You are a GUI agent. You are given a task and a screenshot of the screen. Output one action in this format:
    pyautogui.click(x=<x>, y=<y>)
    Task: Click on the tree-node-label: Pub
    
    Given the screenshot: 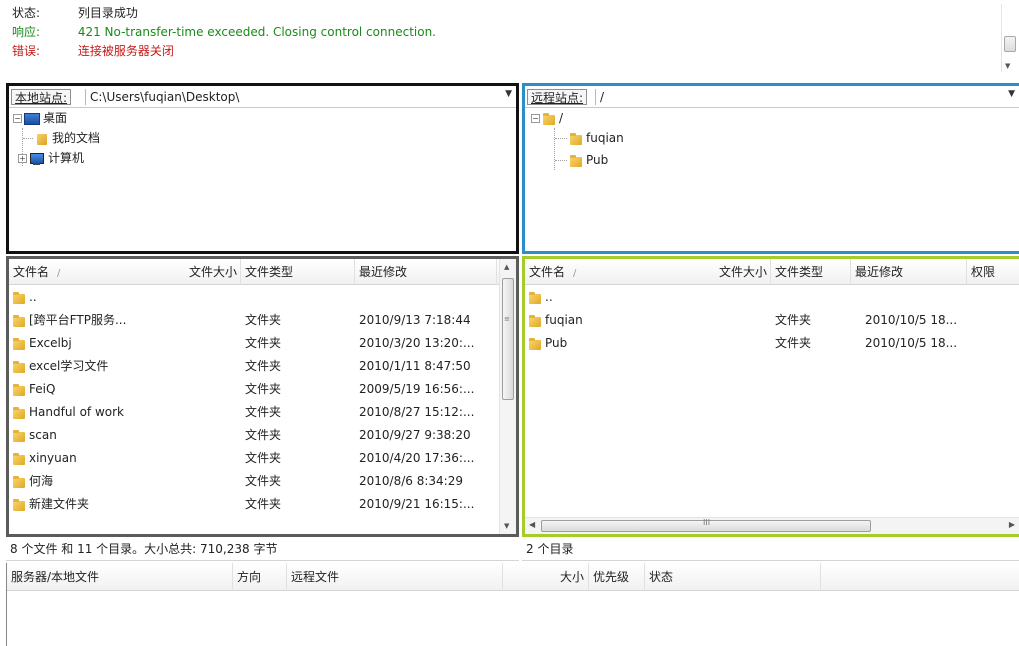 What is the action you would take?
    pyautogui.click(x=597, y=160)
    